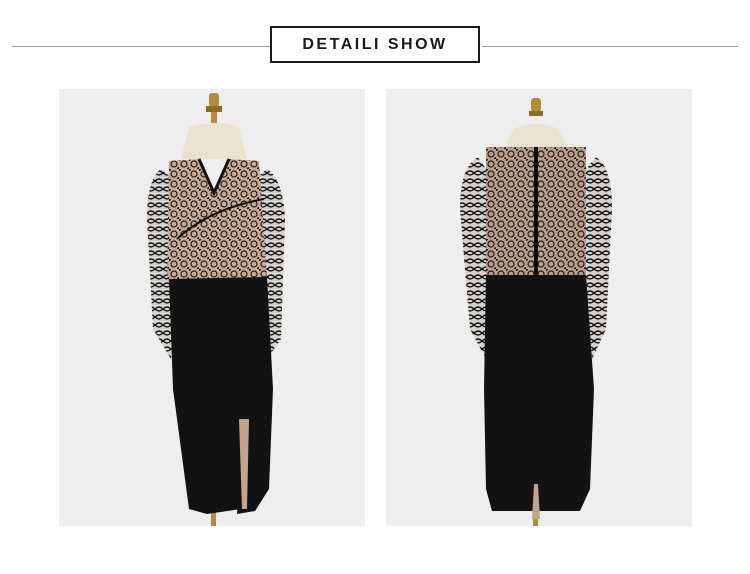  I want to click on header-divider-right, so click(610, 46).